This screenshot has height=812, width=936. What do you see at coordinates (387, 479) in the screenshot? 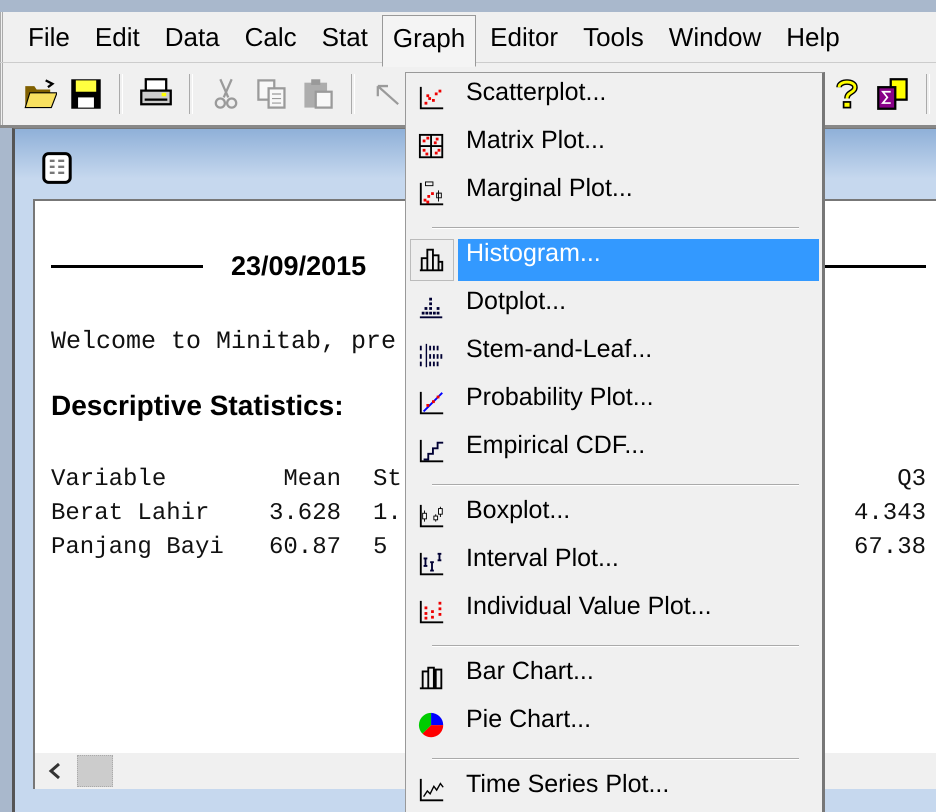
I see `column-header: St` at bounding box center [387, 479].